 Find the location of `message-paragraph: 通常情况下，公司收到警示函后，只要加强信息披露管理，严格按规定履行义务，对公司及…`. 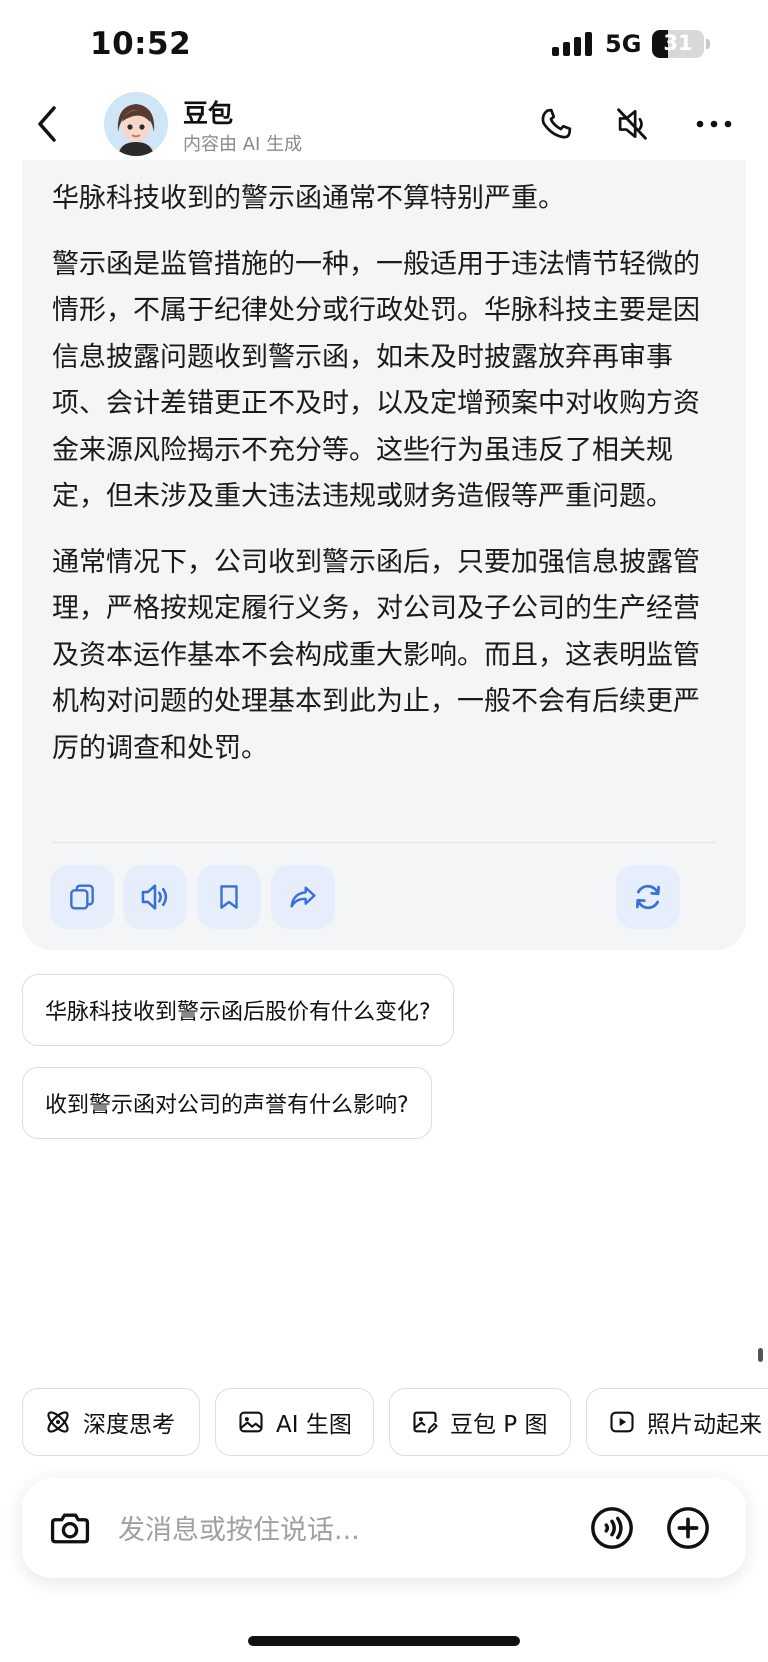

message-paragraph: 通常情况下，公司收到警示函后，只要加强信息披露管理，严格按规定履行义务，对公司及… is located at coordinates (376, 655).